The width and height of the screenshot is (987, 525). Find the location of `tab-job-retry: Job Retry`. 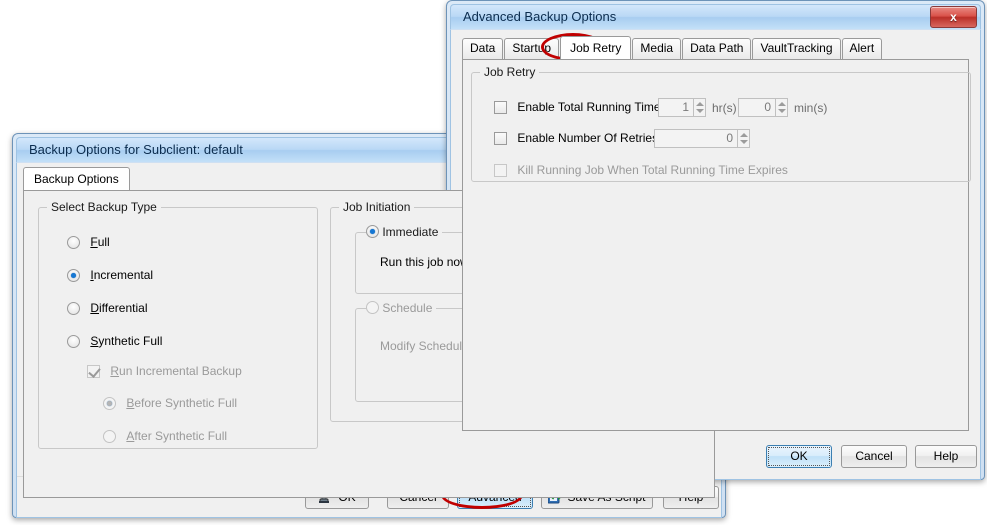

tab-job-retry: Job Retry is located at coordinates (596, 47).